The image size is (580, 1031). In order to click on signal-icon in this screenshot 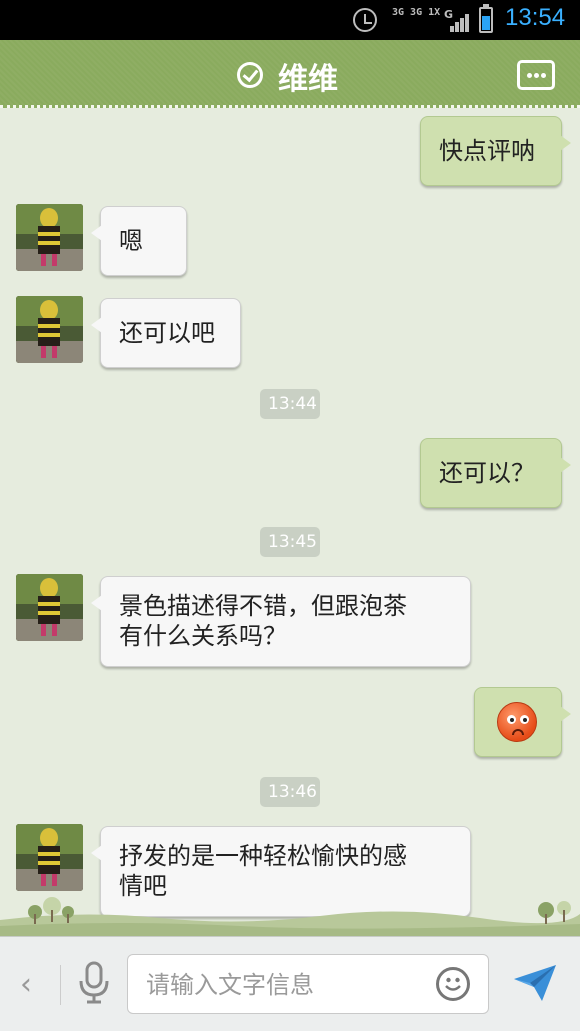, I will do `click(458, 22)`.